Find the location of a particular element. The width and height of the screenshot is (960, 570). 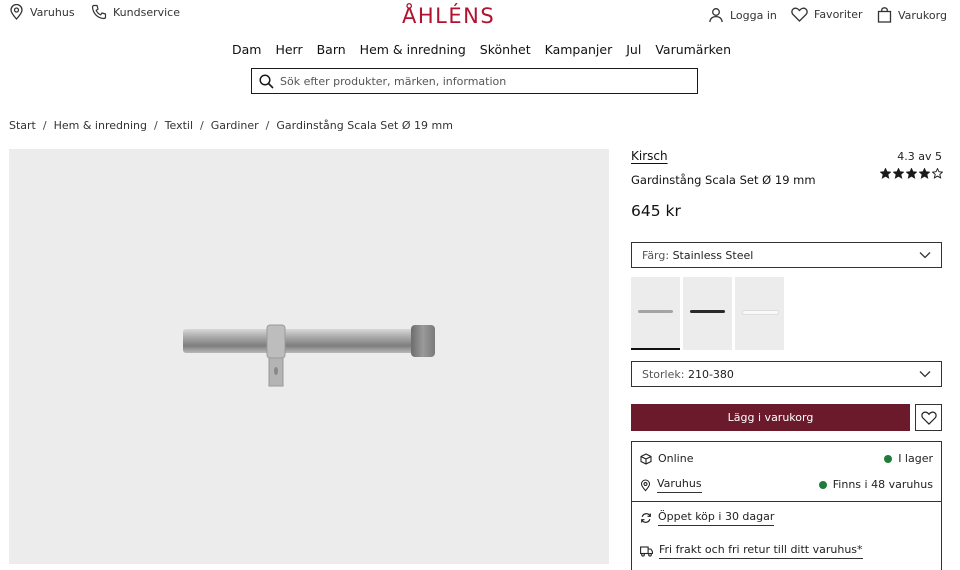

online-availability: Online is located at coordinates (666, 458).